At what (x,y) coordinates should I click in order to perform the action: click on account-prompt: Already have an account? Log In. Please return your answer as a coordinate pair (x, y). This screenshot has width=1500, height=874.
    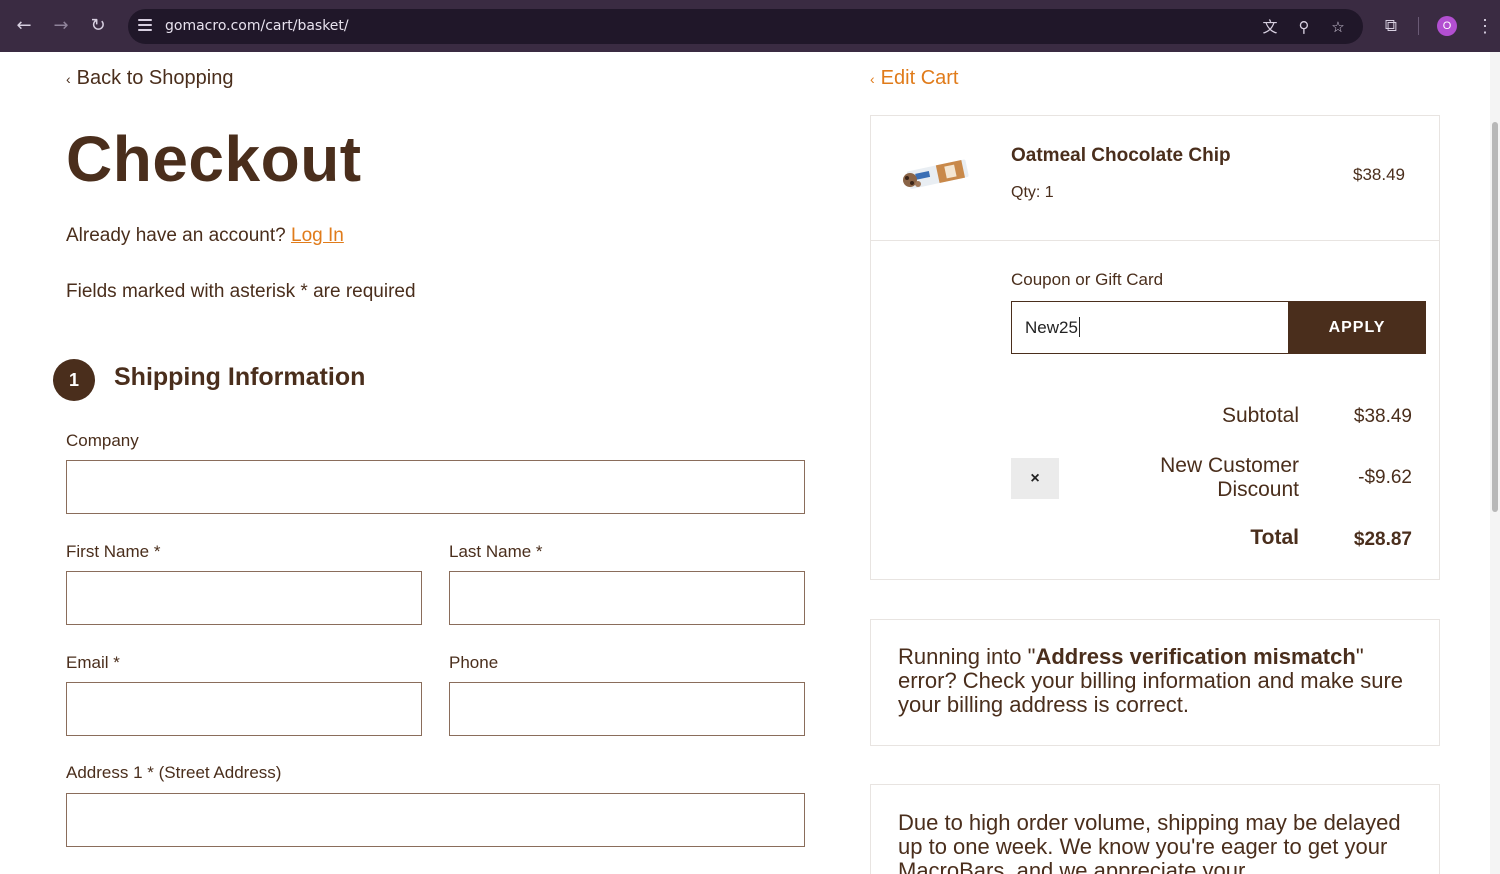
    Looking at the image, I should click on (205, 236).